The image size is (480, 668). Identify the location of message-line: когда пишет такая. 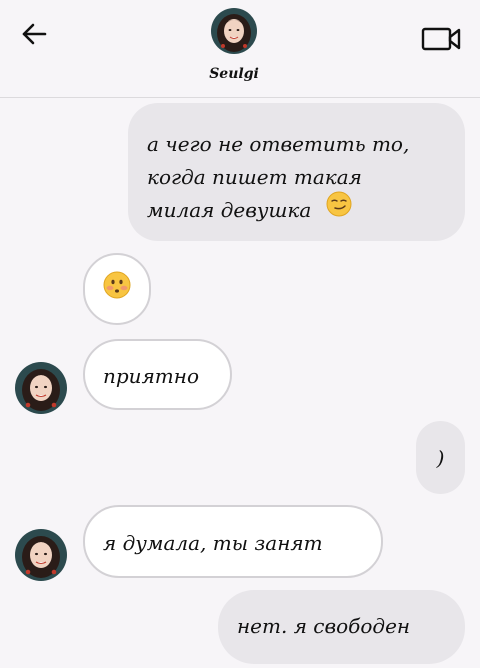
(254, 177).